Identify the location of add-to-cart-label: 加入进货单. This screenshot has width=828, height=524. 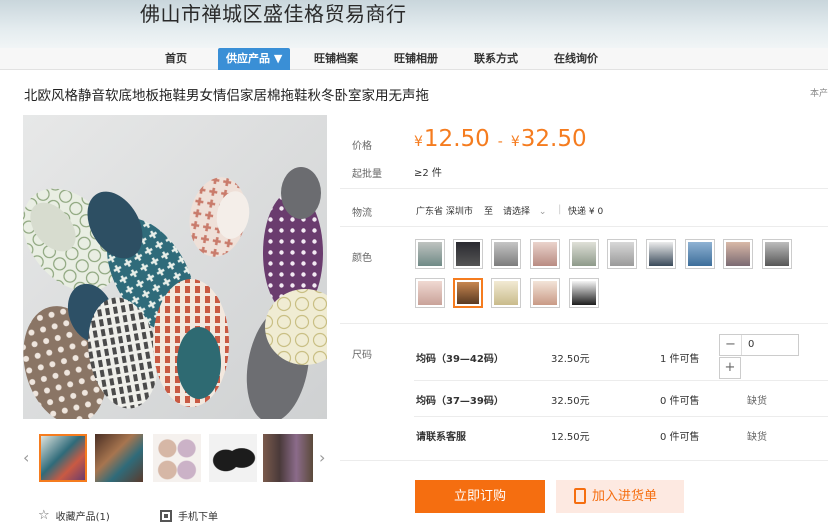
(625, 496).